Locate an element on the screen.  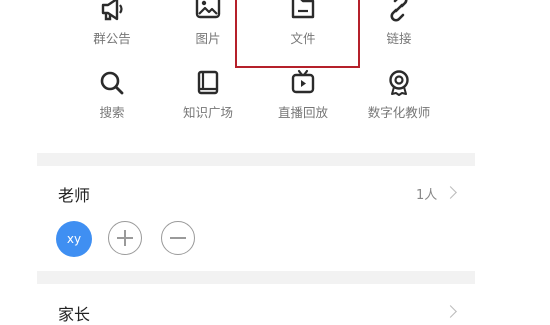
grid-item-live-replay: 直播回放 is located at coordinates (303, 94).